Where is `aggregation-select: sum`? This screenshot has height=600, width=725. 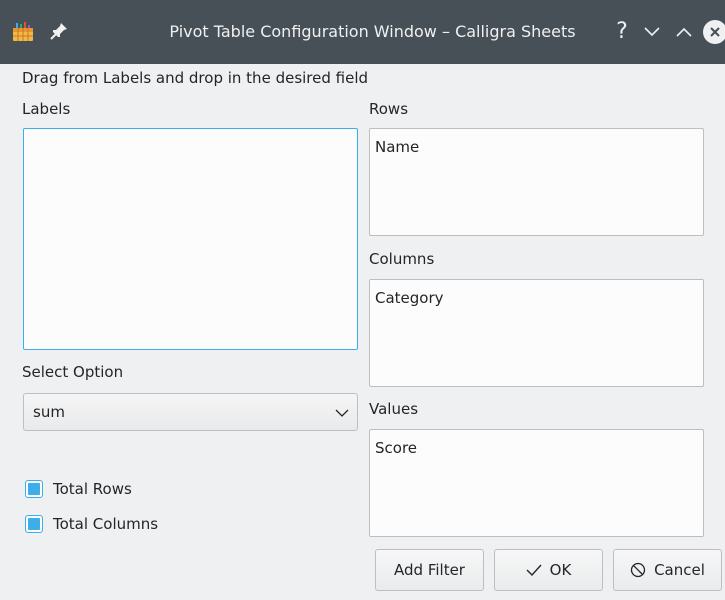
aggregation-select: sum is located at coordinates (190, 412).